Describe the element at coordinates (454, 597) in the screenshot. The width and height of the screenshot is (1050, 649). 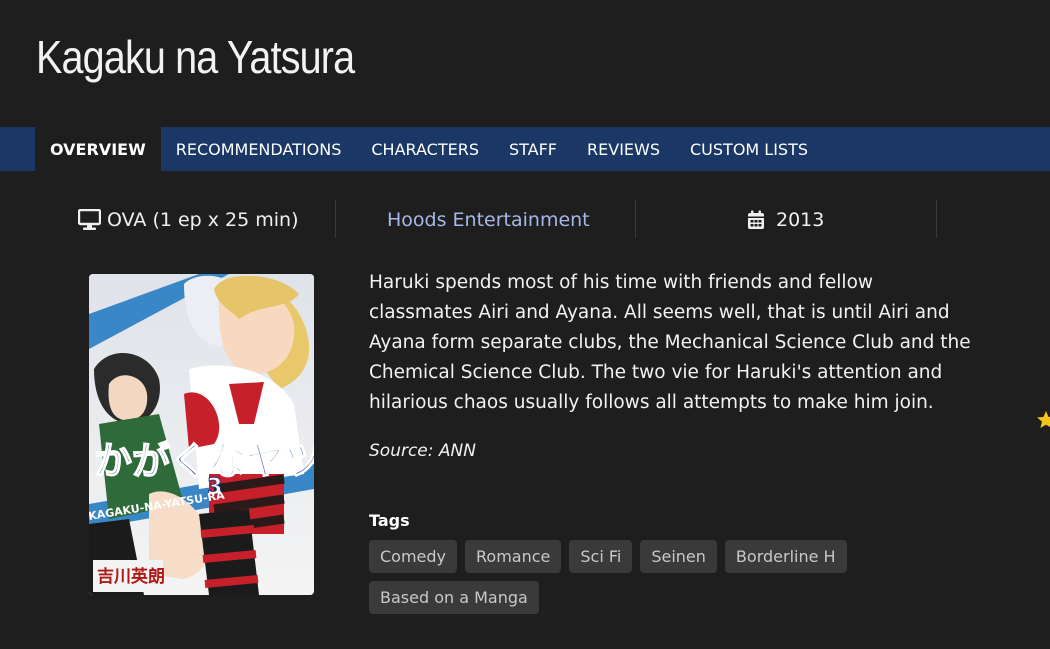
I see `tag-based-on-a-manga: Based on a Manga` at that location.